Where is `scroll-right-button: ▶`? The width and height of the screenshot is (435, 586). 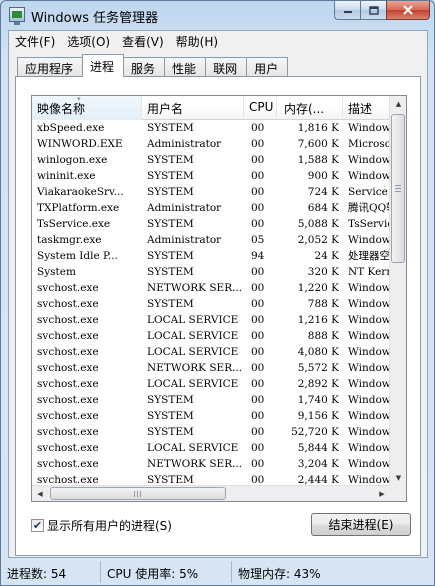
scroll-right-button: ▶ is located at coordinates (382, 493).